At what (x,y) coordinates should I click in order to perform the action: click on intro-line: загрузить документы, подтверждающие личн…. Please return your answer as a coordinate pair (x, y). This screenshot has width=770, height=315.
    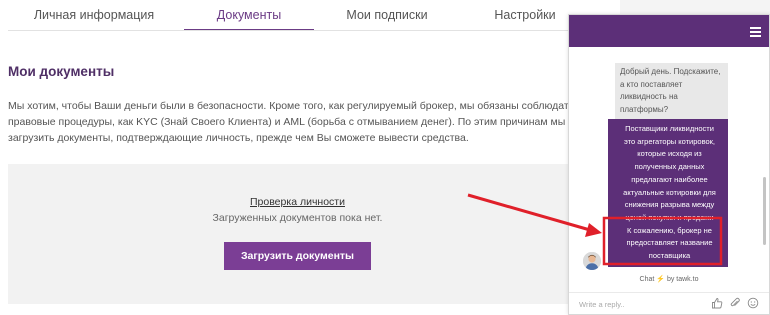
    Looking at the image, I should click on (238, 138).